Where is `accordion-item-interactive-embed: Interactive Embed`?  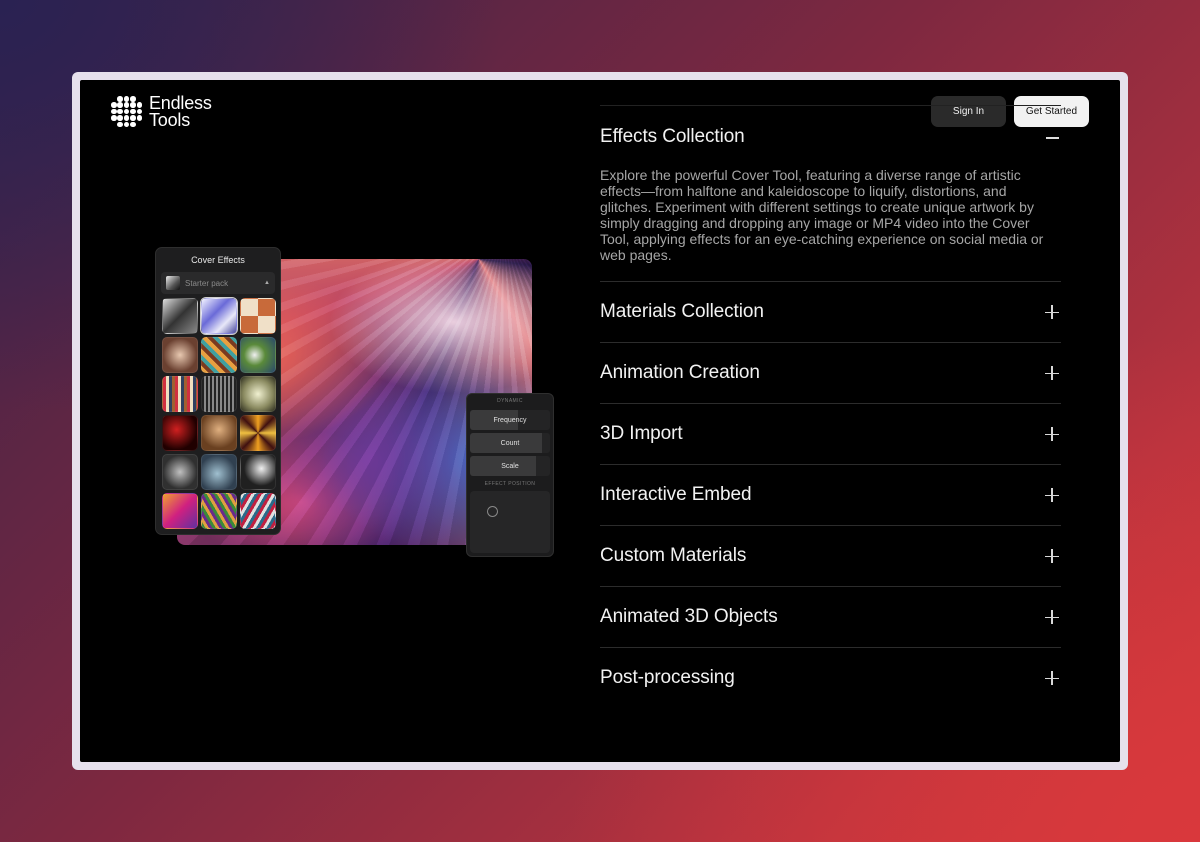
accordion-item-interactive-embed: Interactive Embed is located at coordinates (830, 495).